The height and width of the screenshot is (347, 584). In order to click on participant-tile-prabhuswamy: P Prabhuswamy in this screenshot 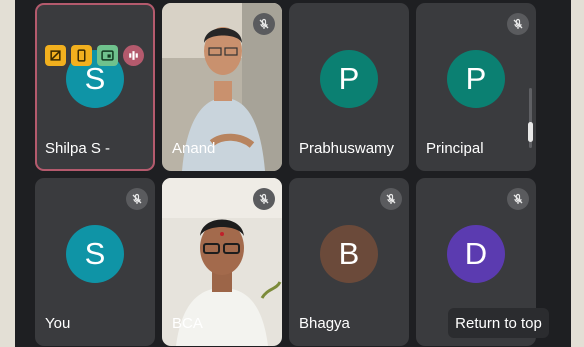, I will do `click(349, 87)`.